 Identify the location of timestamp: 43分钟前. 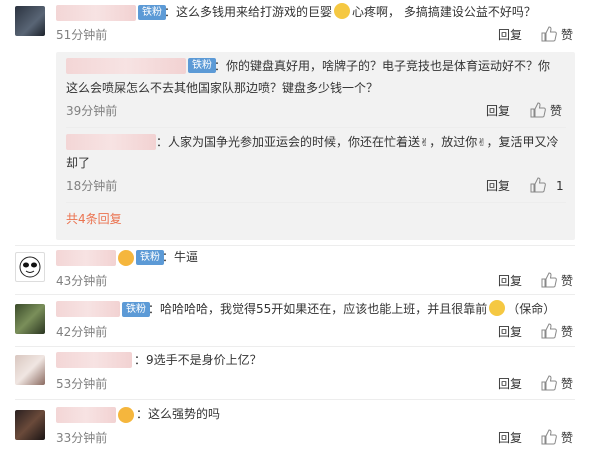
(82, 281).